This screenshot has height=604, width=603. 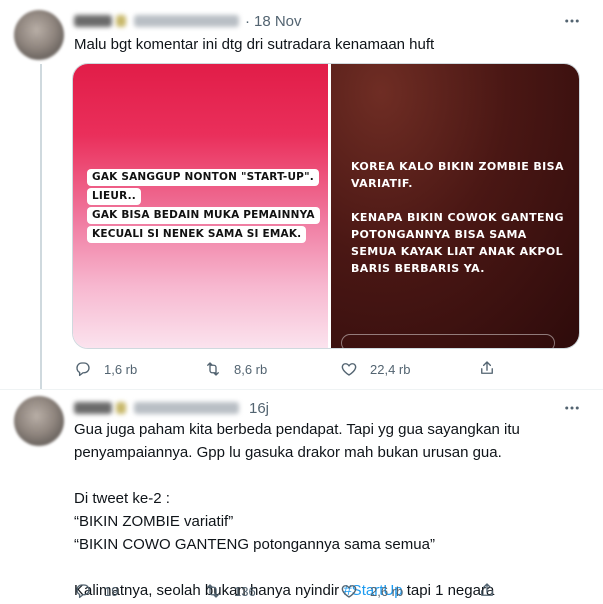 I want to click on caption-line: KECUALI SI NENEK SAMA SI EMAK., so click(x=197, y=234).